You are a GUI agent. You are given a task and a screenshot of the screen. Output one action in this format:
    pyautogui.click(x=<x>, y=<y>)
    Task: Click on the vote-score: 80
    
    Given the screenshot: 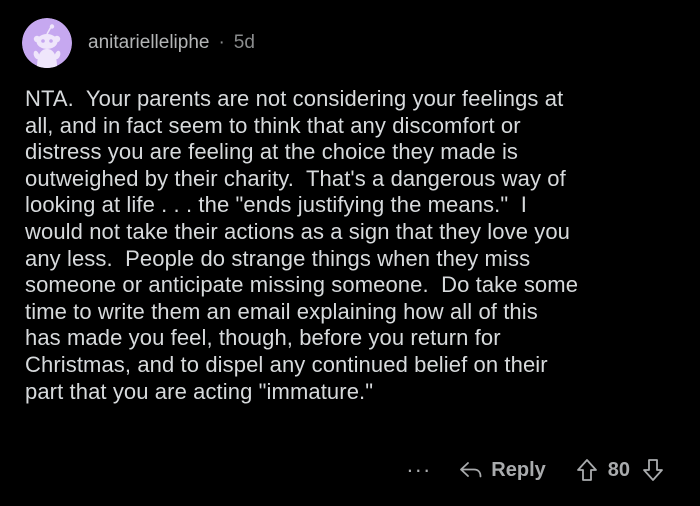 What is the action you would take?
    pyautogui.click(x=618, y=469)
    